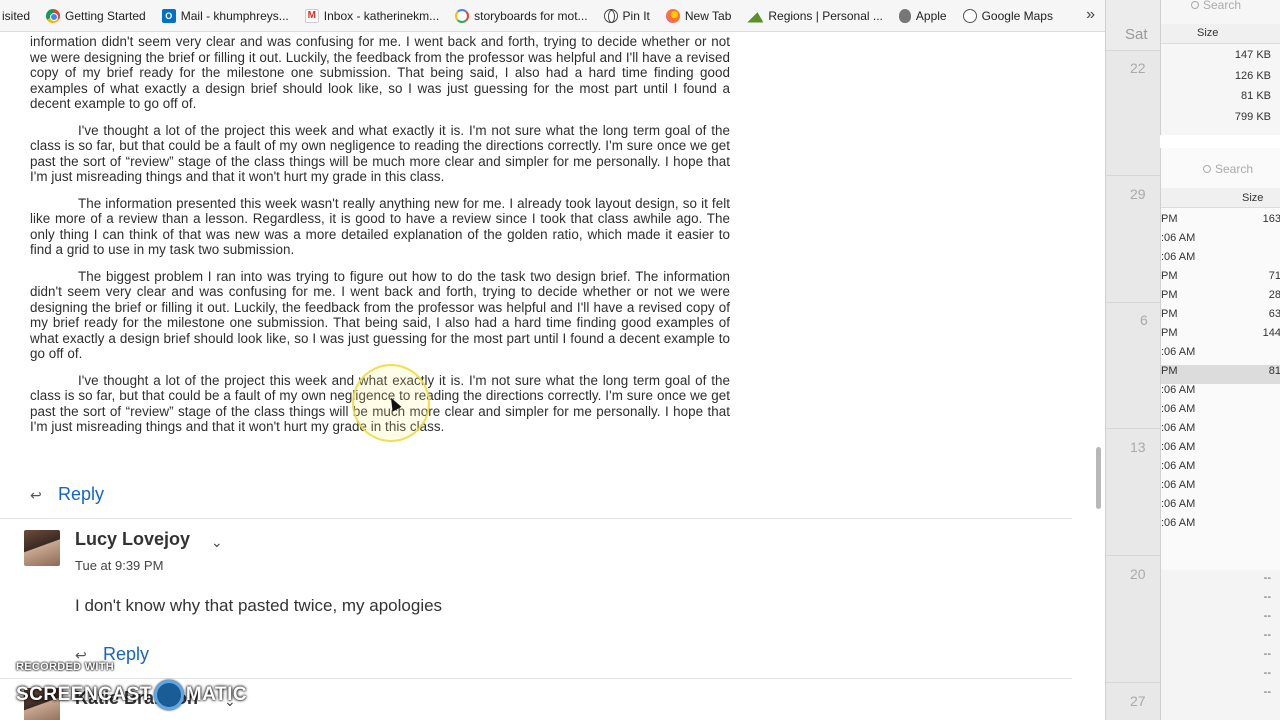 The image size is (1280, 720). What do you see at coordinates (1220, 58) in the screenshot?
I see `finder-row: 147 KB` at bounding box center [1220, 58].